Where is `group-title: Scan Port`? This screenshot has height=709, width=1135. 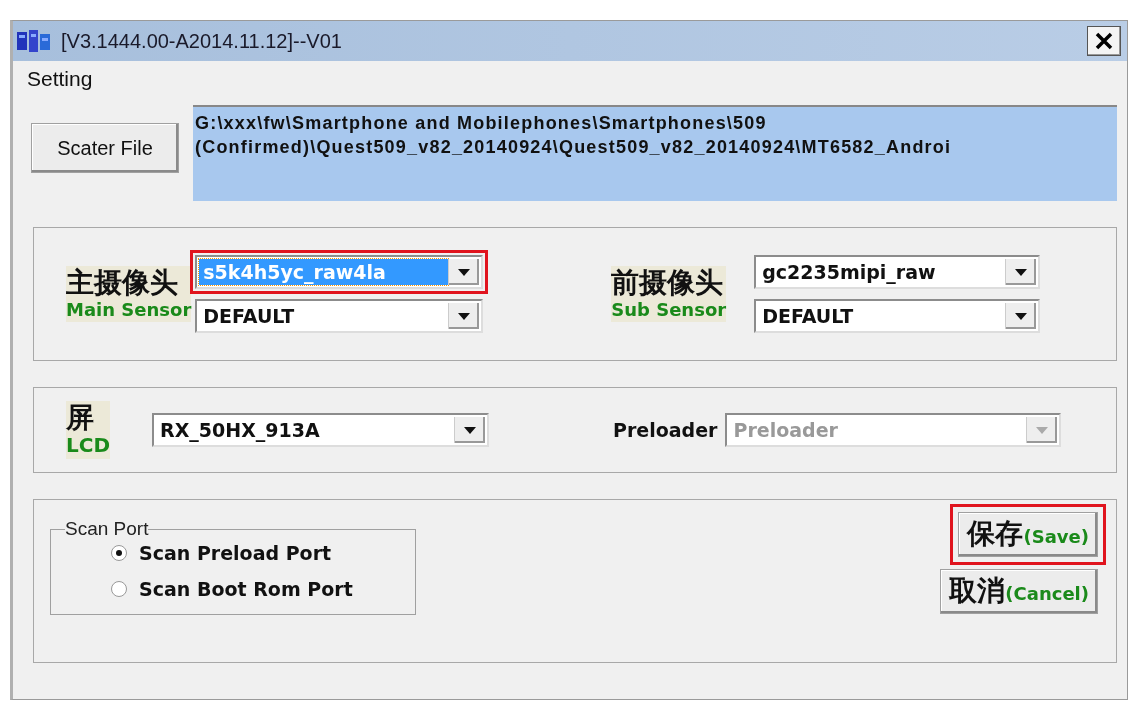 group-title: Scan Port is located at coordinates (107, 529).